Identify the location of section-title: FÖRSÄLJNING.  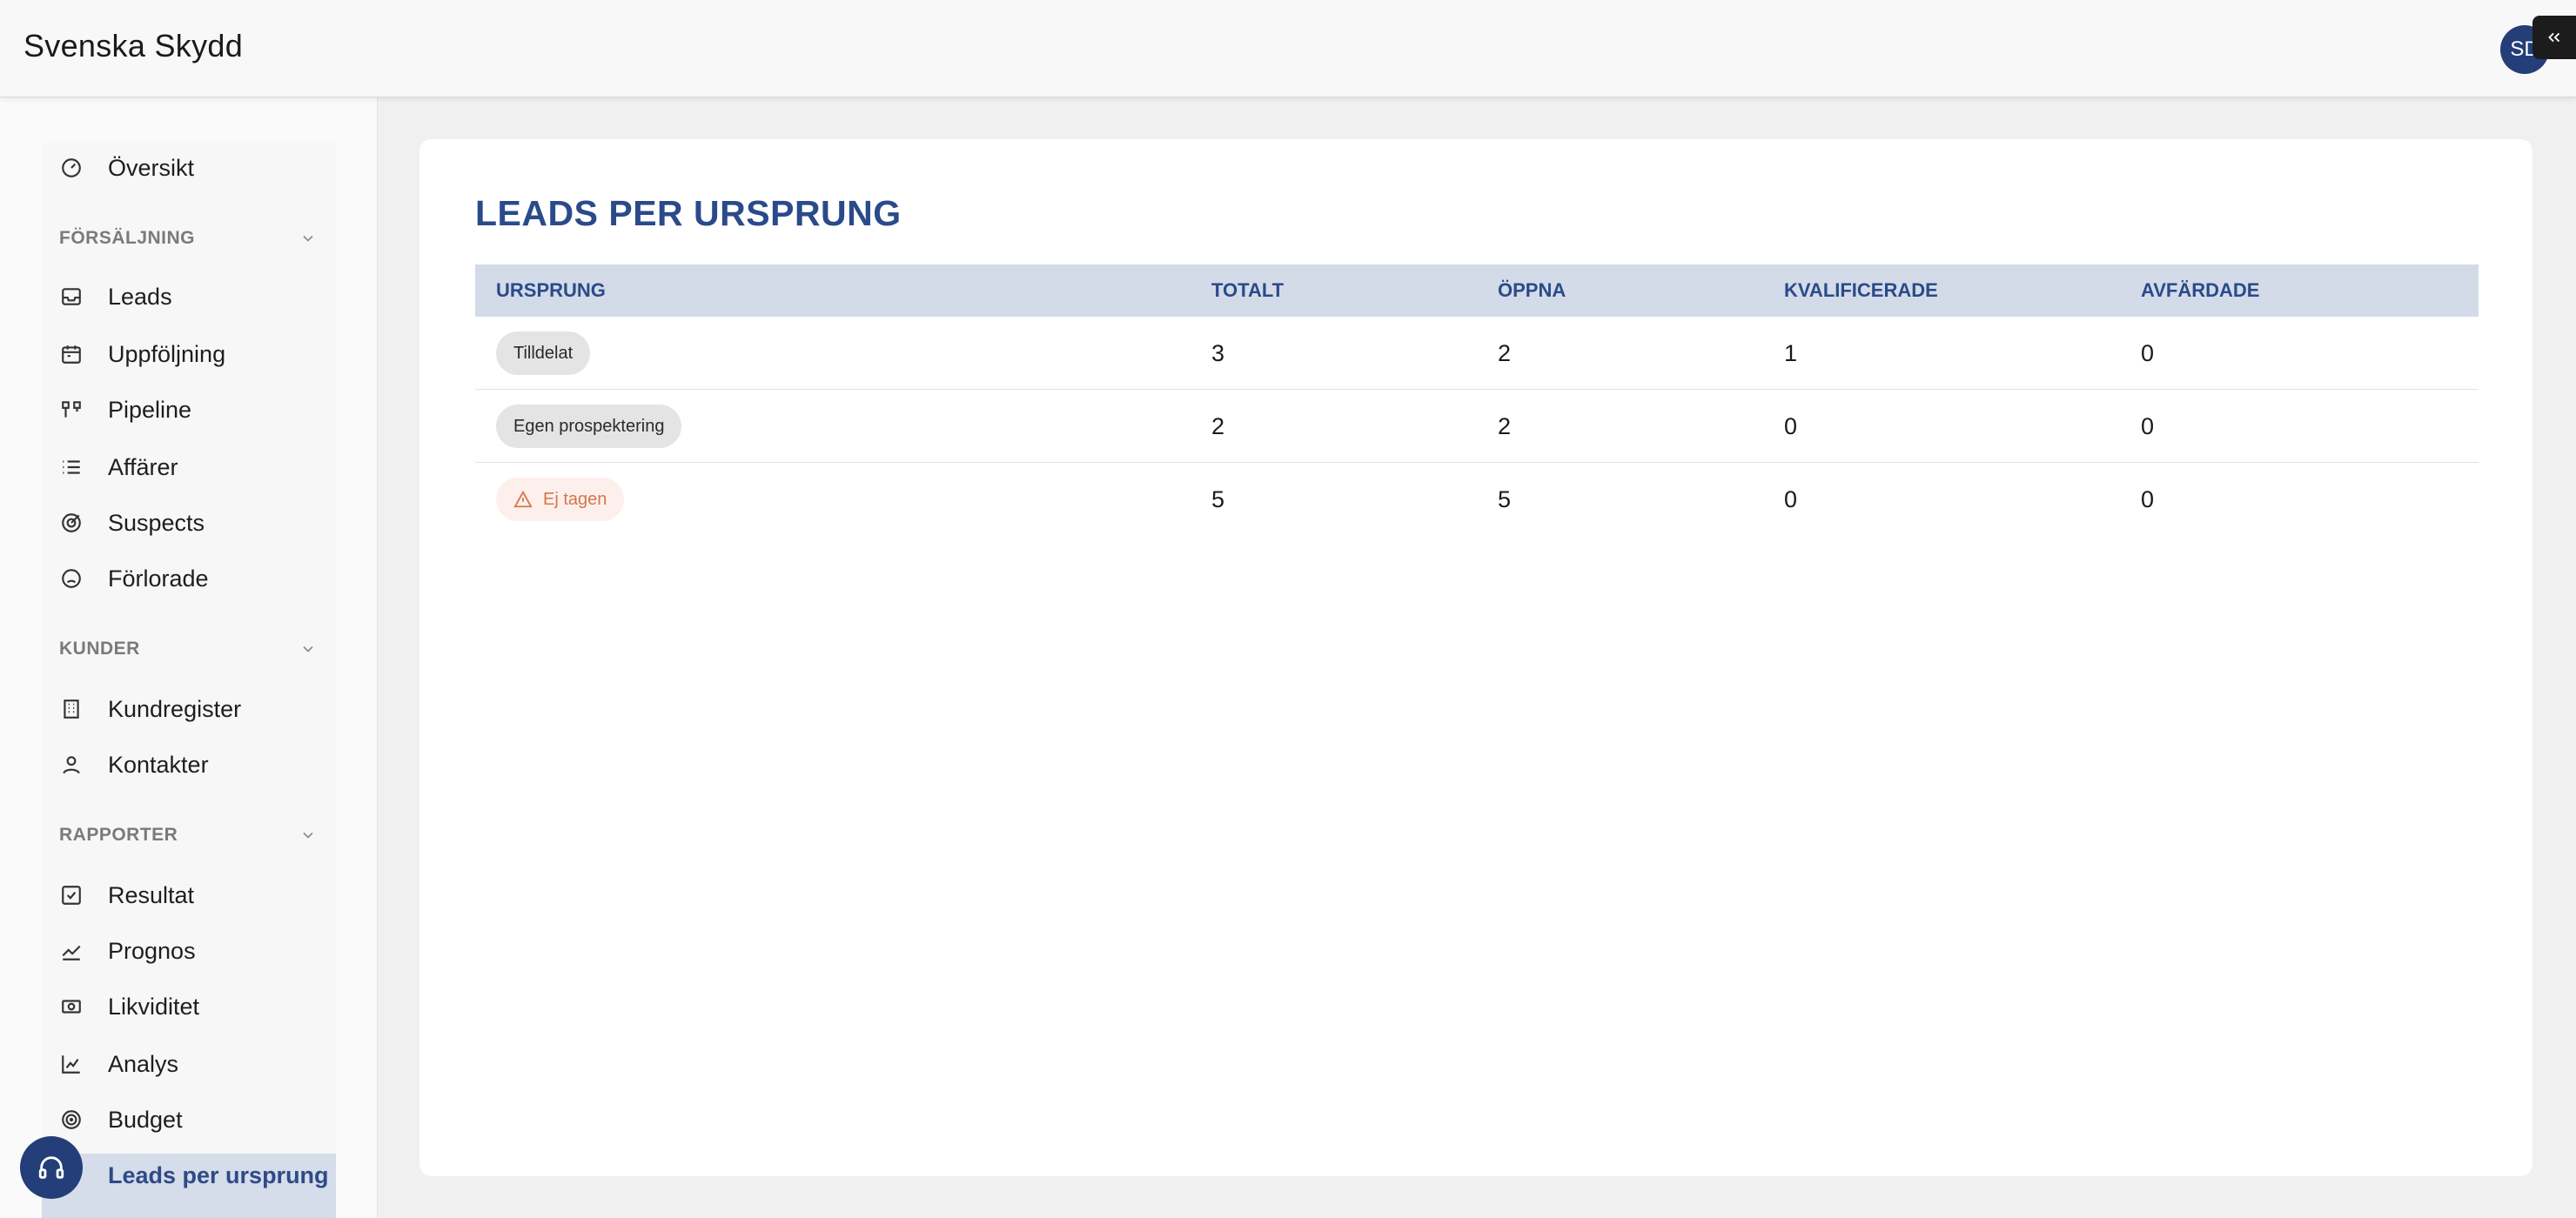
(128, 238).